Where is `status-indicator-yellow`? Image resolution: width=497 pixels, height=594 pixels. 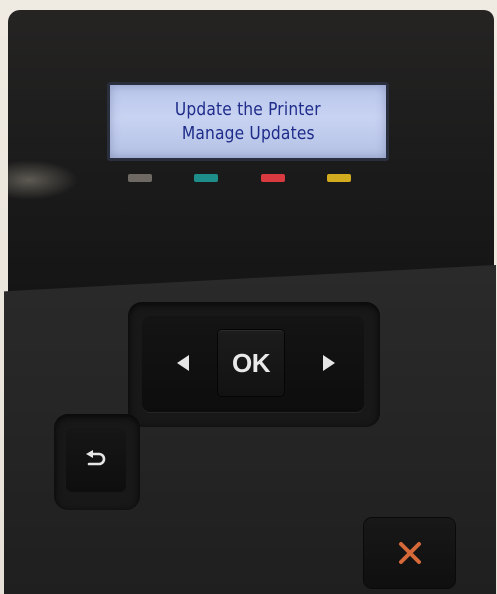
status-indicator-yellow is located at coordinates (339, 178).